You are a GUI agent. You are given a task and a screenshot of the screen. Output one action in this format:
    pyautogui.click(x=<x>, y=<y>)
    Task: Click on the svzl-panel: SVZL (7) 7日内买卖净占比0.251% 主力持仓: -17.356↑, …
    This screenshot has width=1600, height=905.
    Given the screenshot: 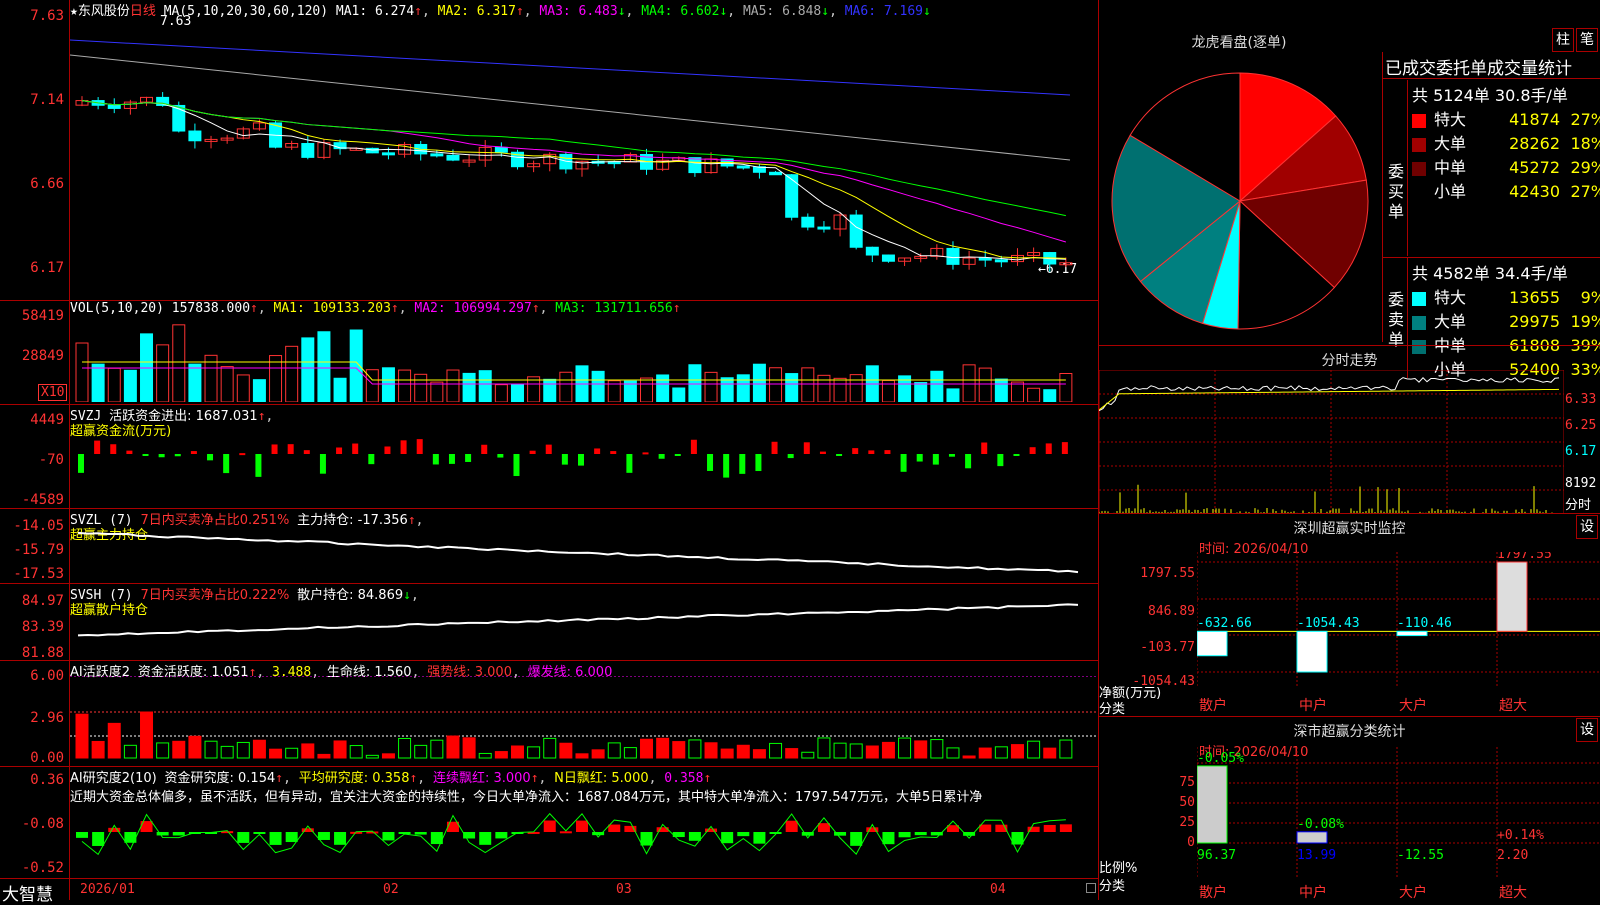 What is the action you would take?
    pyautogui.click(x=549, y=545)
    